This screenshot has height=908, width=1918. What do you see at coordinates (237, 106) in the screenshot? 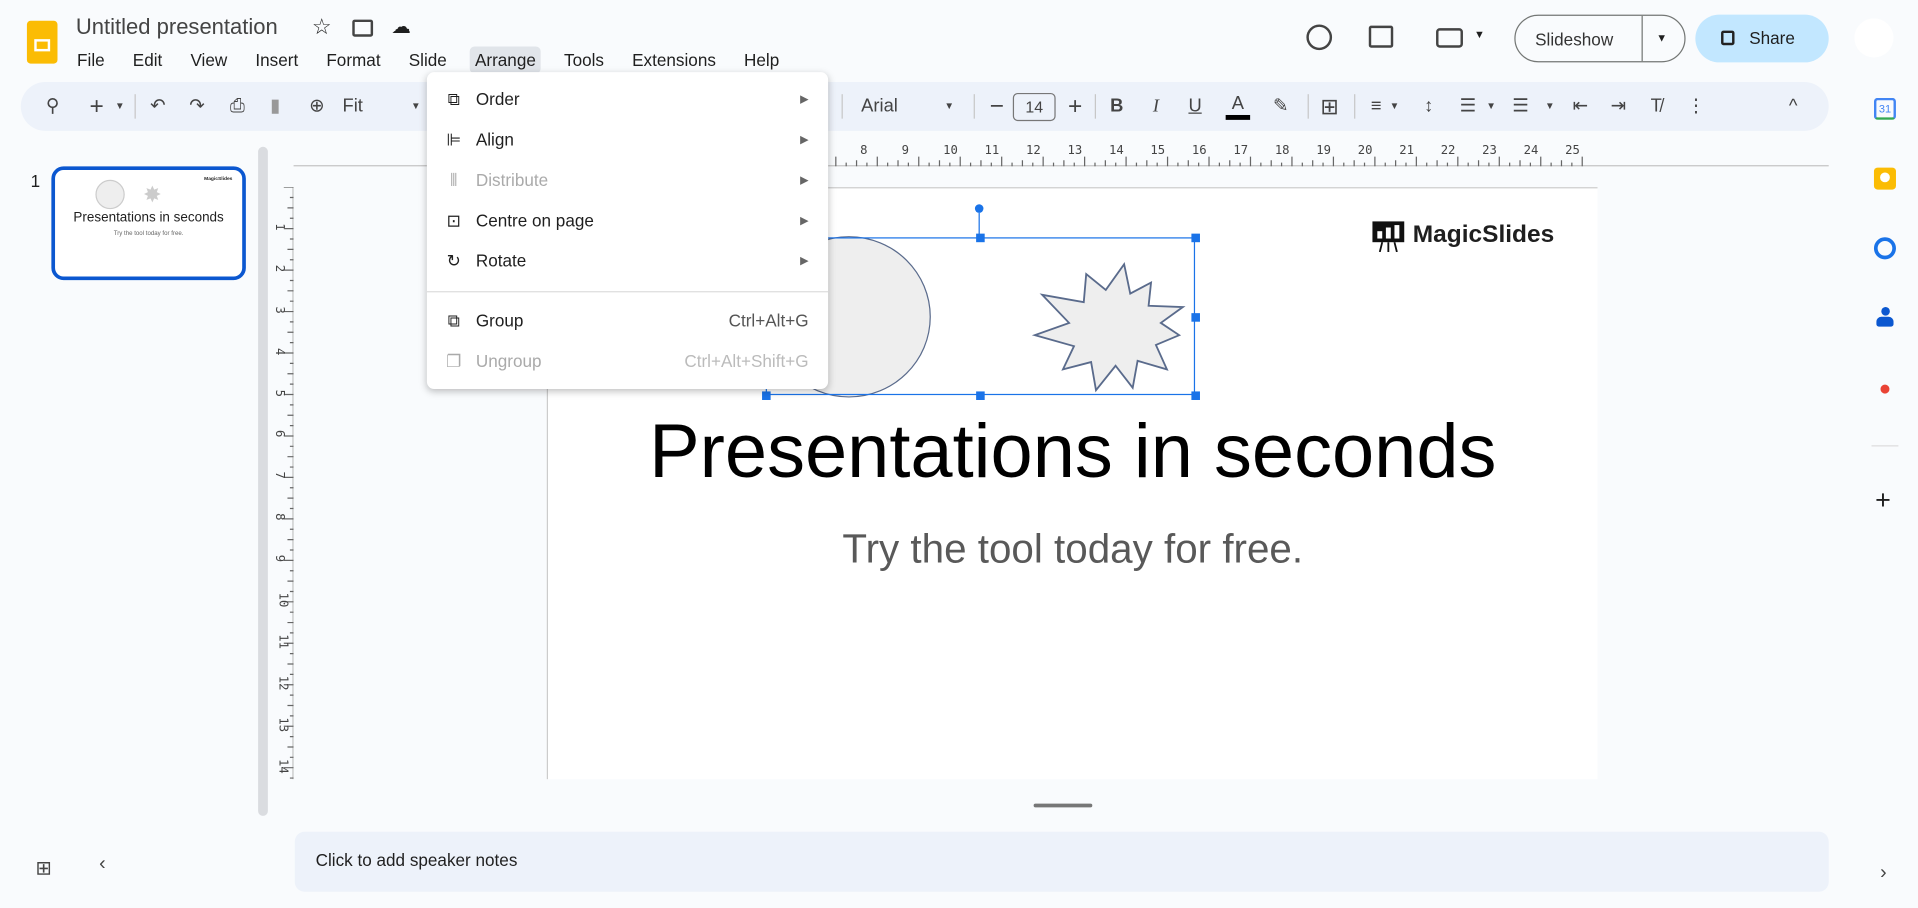
I see `print-icon: ⎙` at bounding box center [237, 106].